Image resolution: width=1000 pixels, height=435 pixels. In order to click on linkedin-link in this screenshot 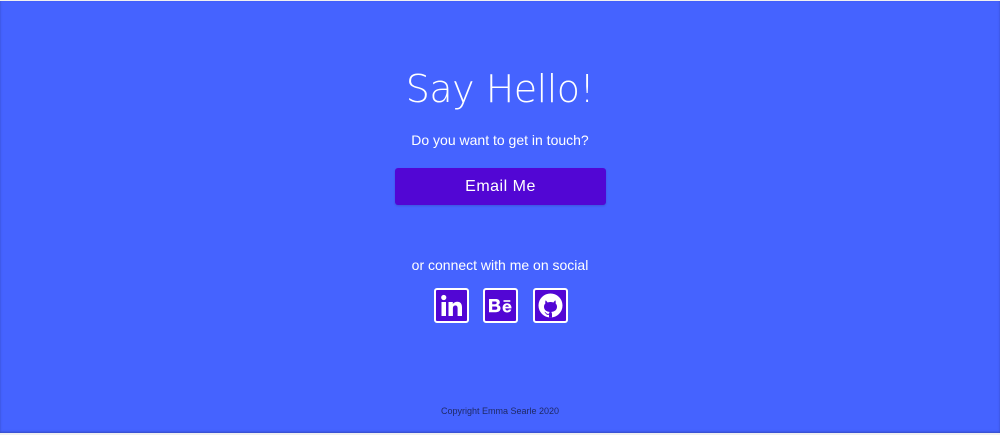, I will do `click(451, 305)`.